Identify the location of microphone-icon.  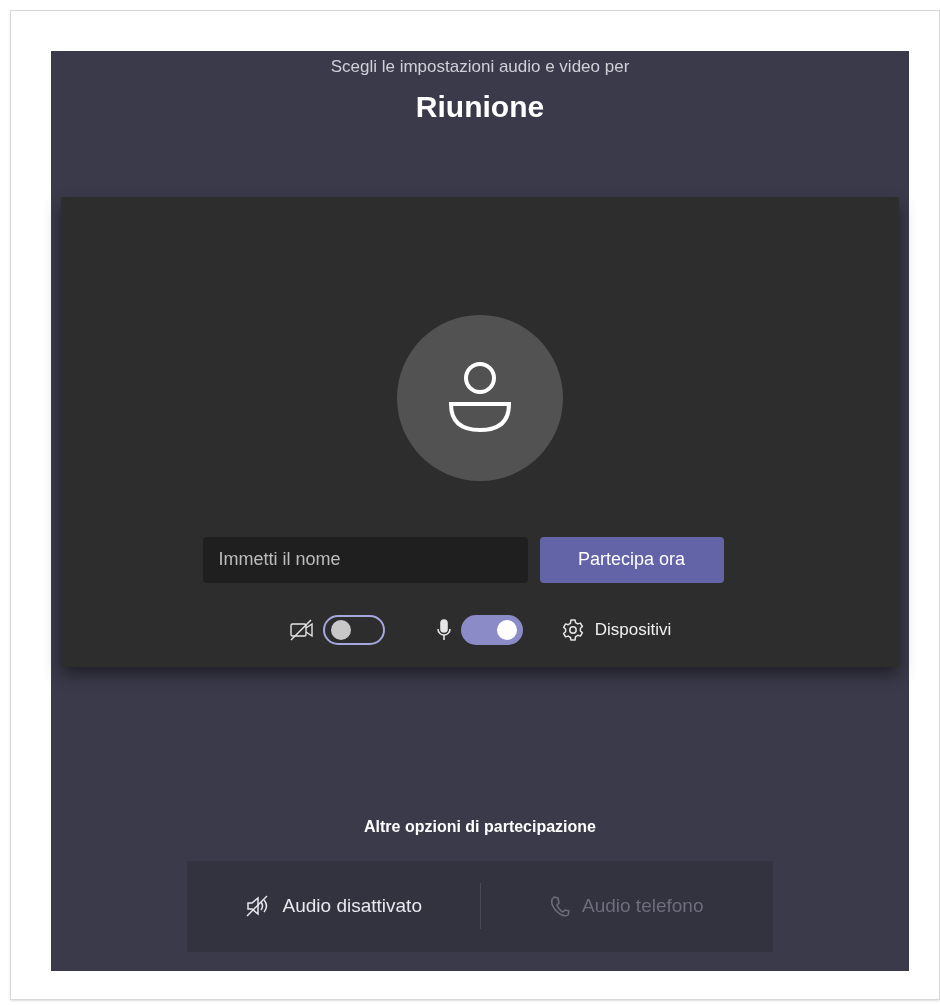
(443, 629).